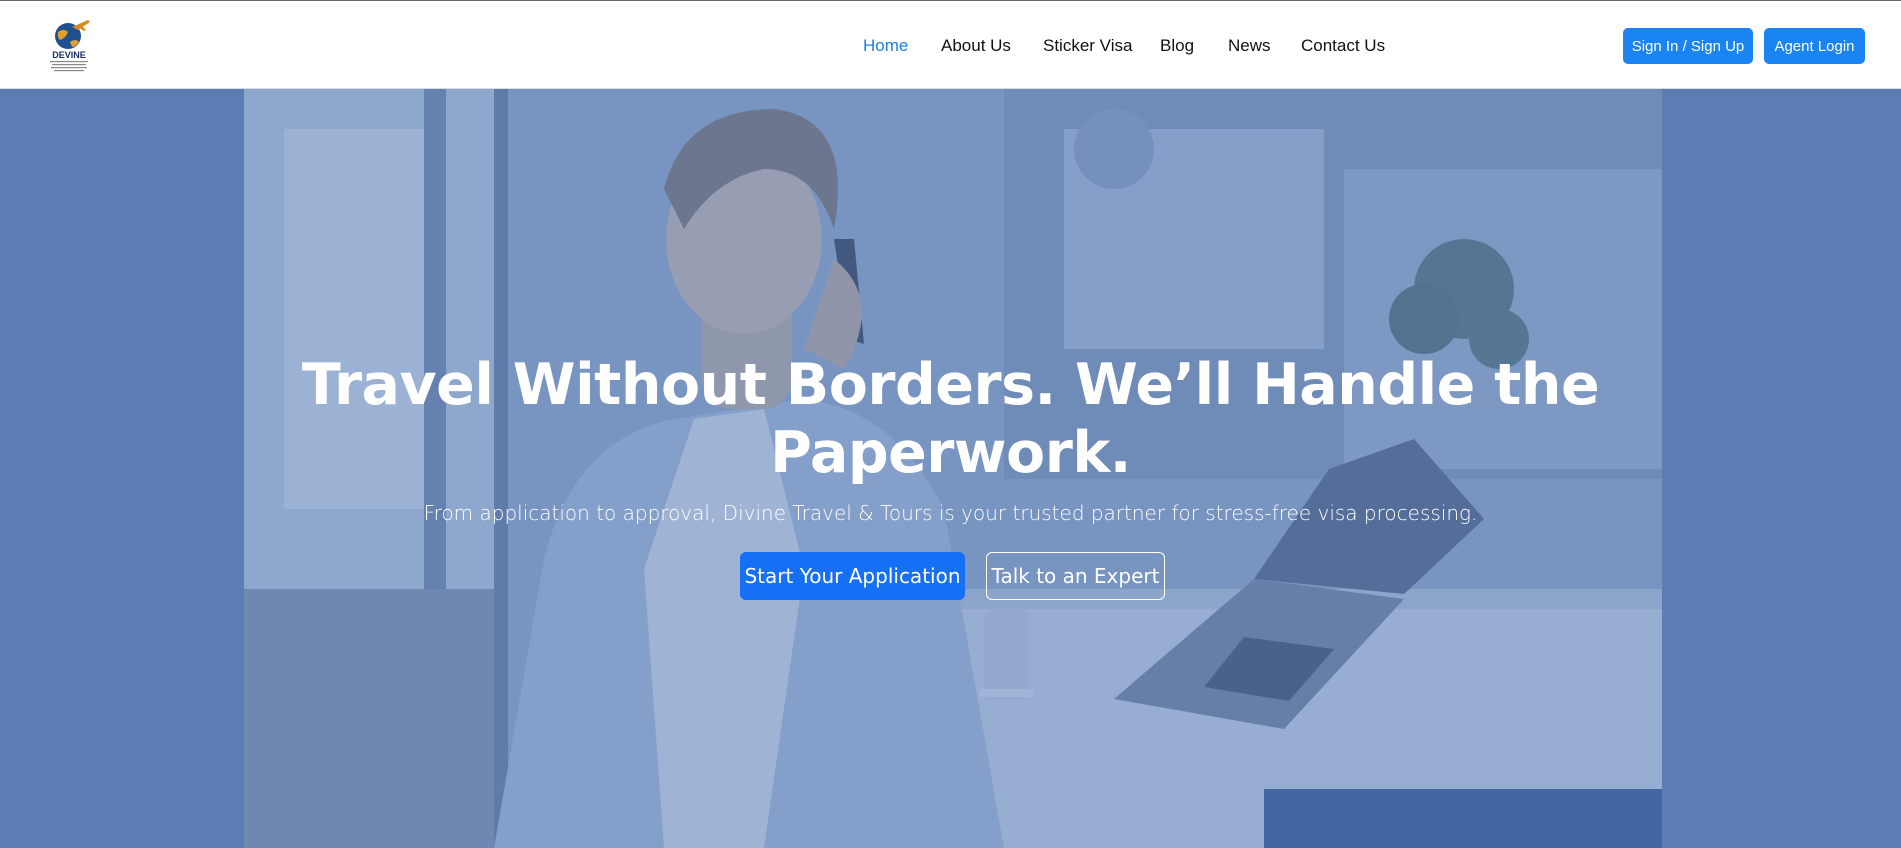  Describe the element at coordinates (950, 385) in the screenshot. I see `hero-title-line-1: Travel Without Borders. We’ll Handle the` at that location.